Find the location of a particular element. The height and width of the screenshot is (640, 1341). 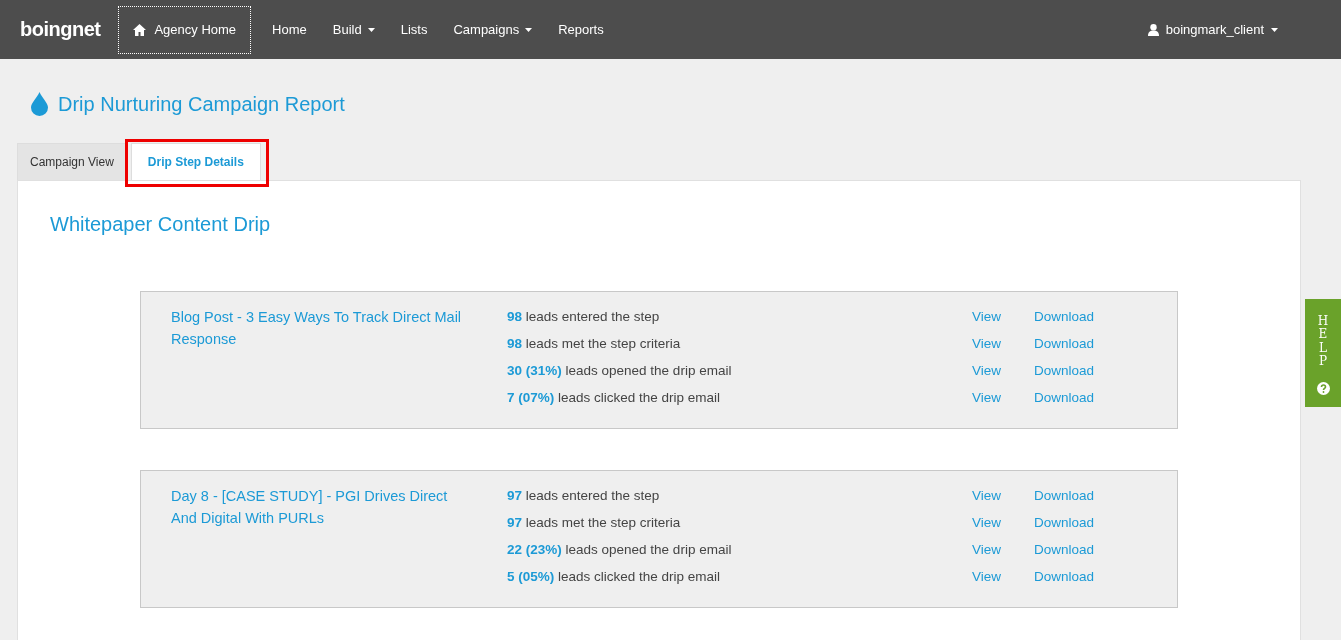

stat-text: 97 leads entered the step is located at coordinates (584, 496).